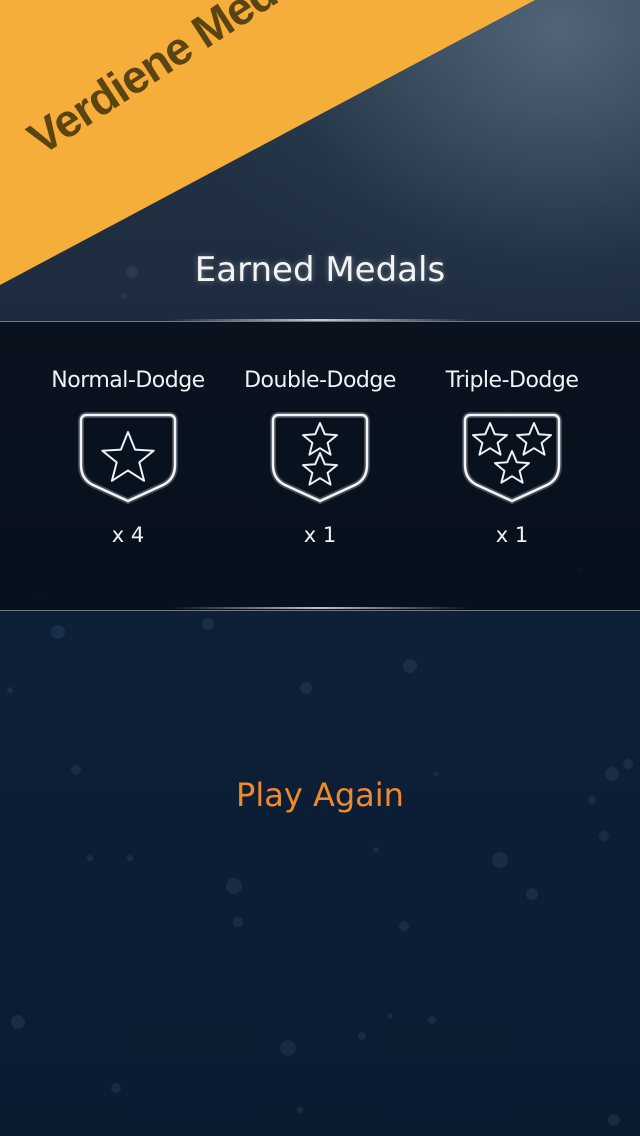  Describe the element at coordinates (512, 380) in the screenshot. I see `medal-name: Triple-Dodge` at that location.